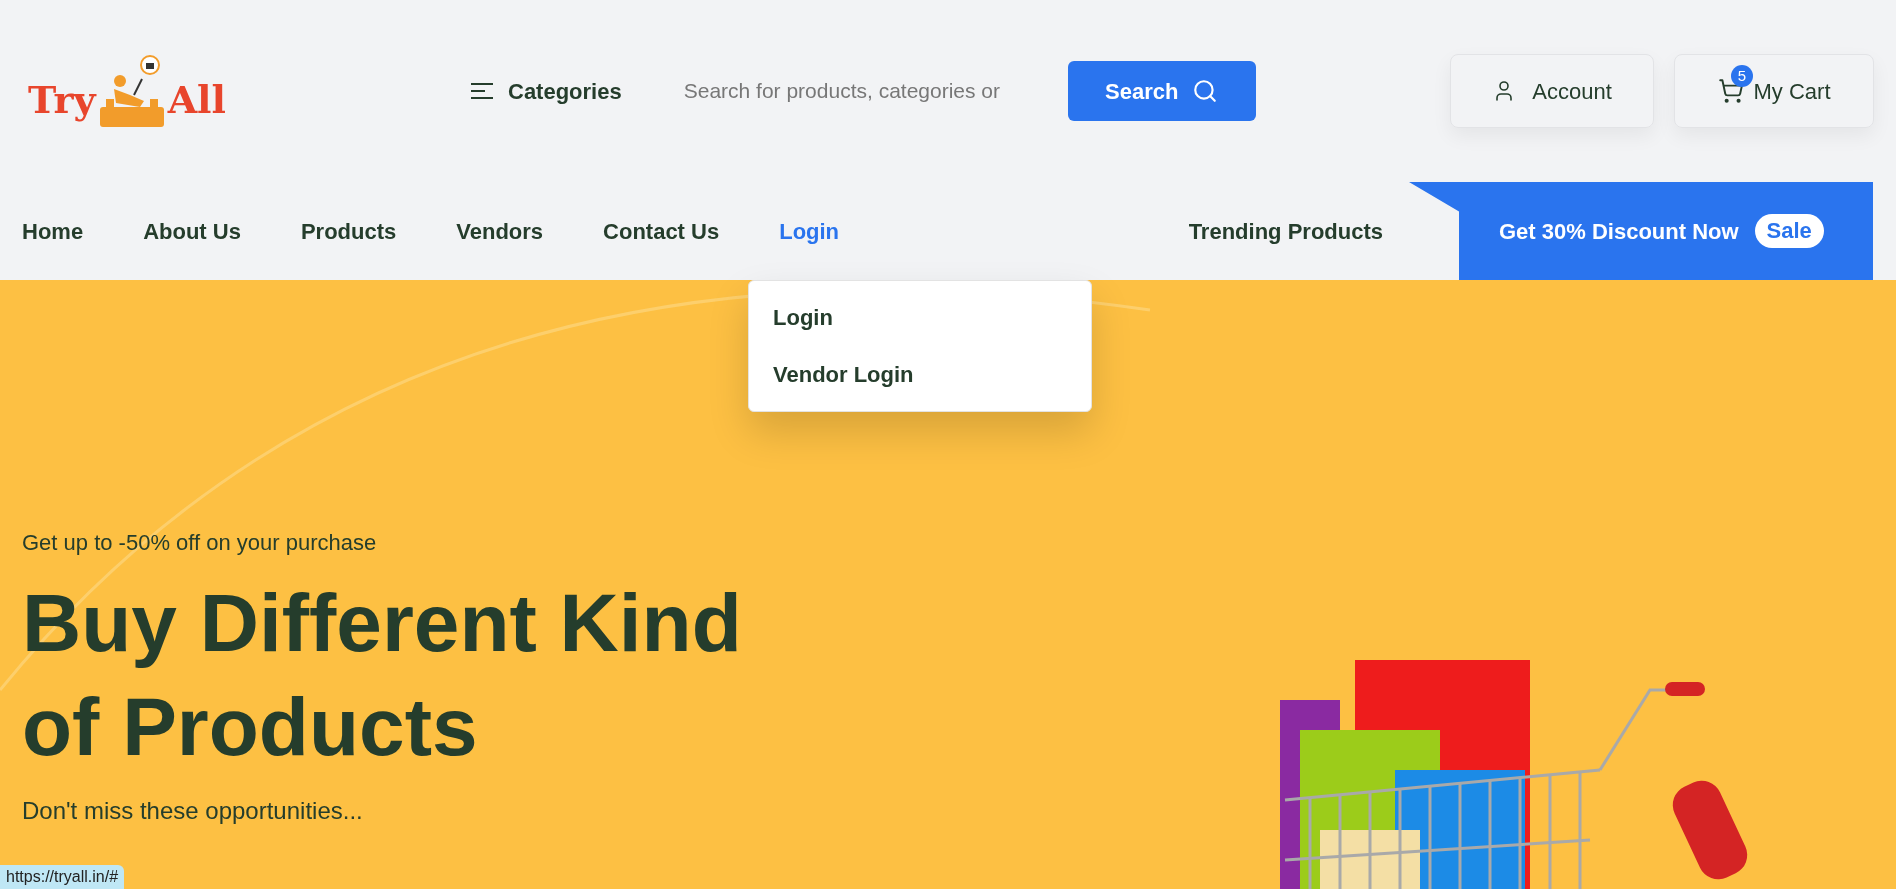 This screenshot has width=1896, height=889. What do you see at coordinates (348, 231) in the screenshot?
I see `nav-link: Products` at bounding box center [348, 231].